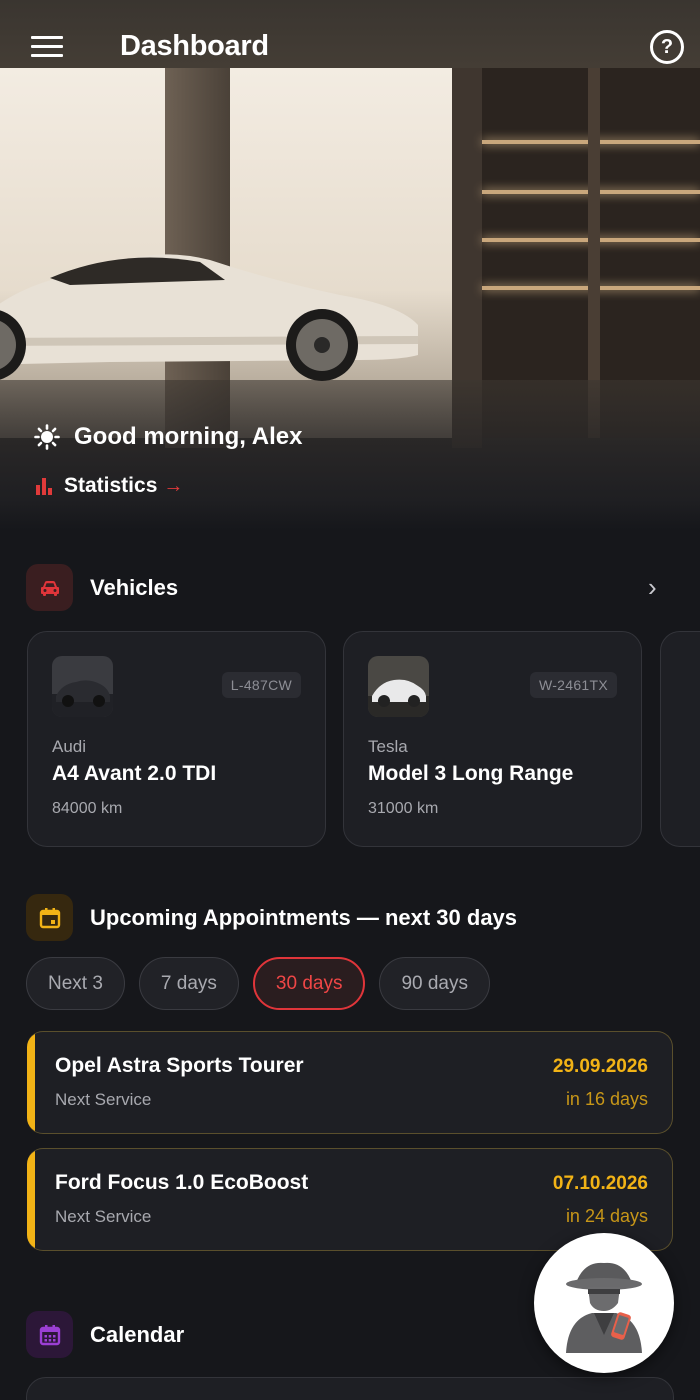 This screenshot has height=1400, width=700. I want to click on license-plate: L-487CW, so click(261, 685).